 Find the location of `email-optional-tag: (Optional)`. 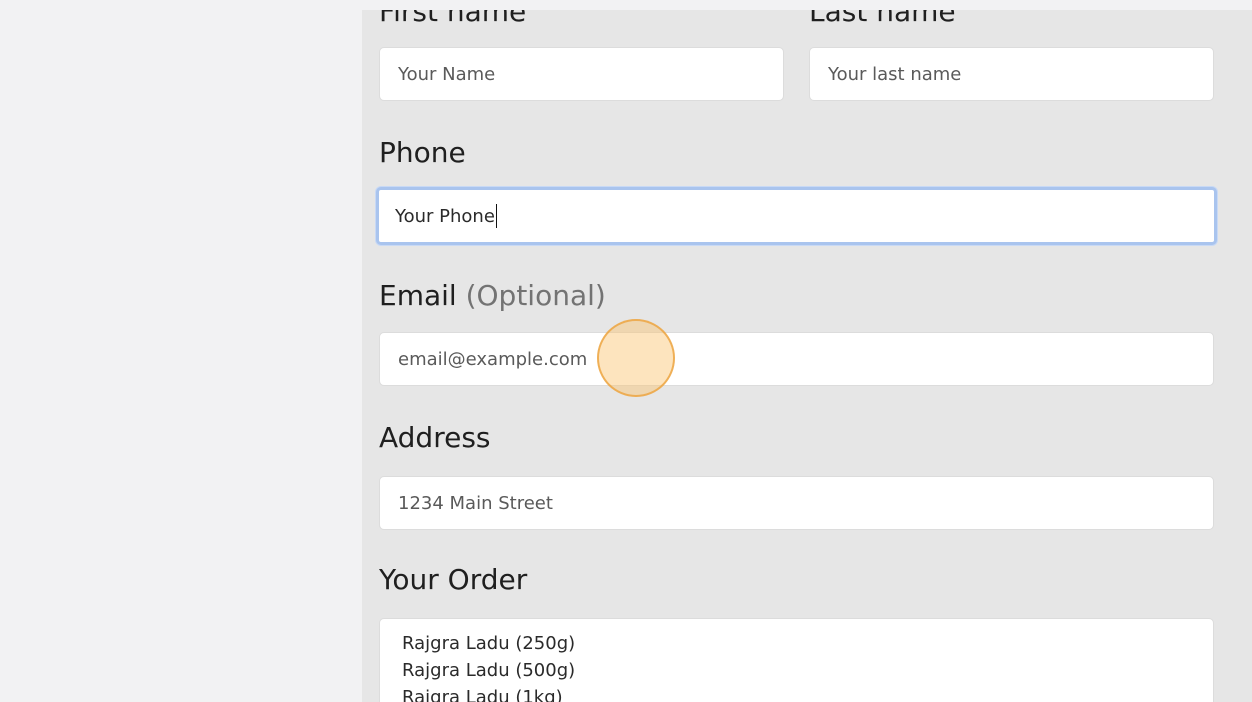

email-optional-tag: (Optional) is located at coordinates (535, 295).